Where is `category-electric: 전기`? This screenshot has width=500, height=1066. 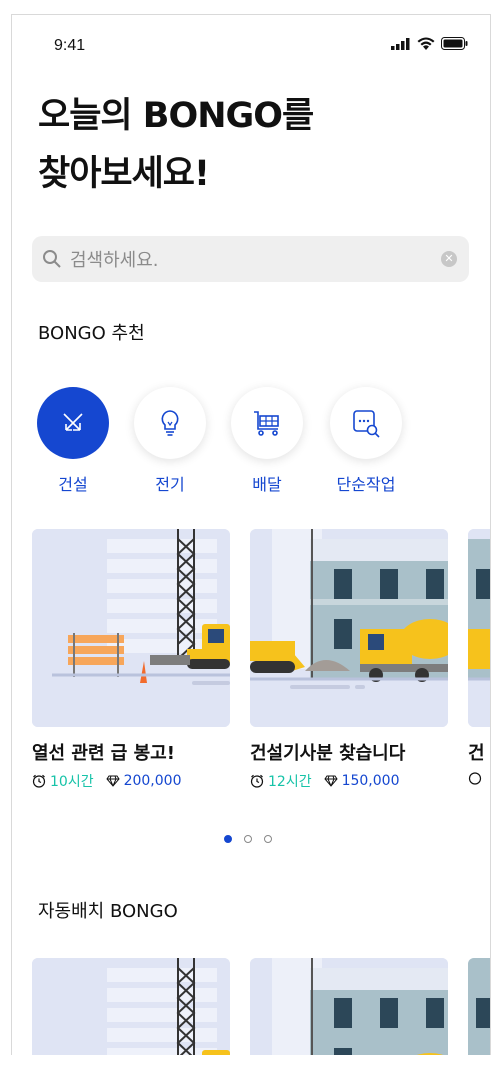 category-electric: 전기 is located at coordinates (170, 441).